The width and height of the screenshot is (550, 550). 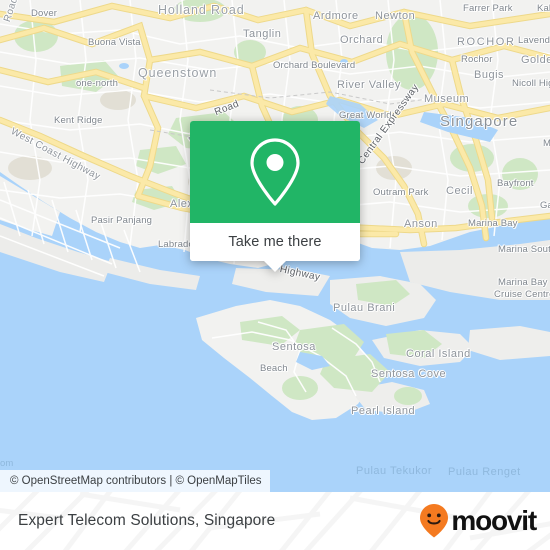 I want to click on map-pin-icon, so click(x=275, y=172).